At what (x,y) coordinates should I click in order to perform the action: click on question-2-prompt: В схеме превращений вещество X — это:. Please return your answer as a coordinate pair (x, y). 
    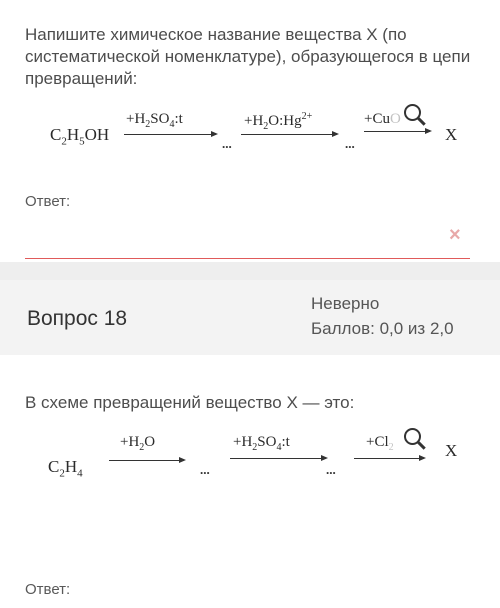
    Looking at the image, I should click on (190, 402).